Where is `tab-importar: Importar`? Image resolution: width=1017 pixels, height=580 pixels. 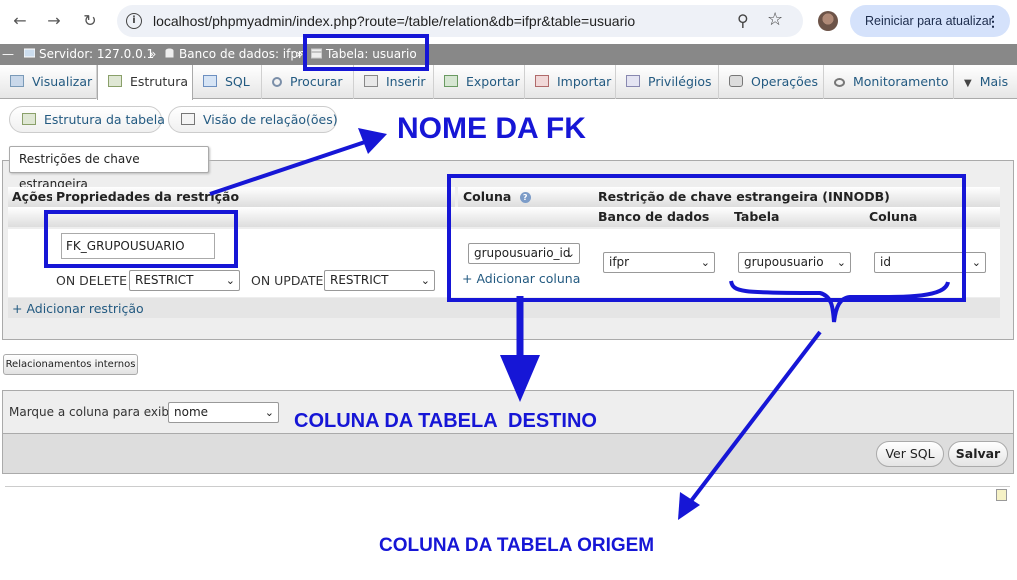 tab-importar: Importar is located at coordinates (570, 82).